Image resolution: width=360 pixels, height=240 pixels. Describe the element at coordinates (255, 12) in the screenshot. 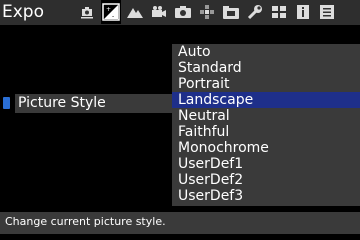

I see `wrench-icon` at that location.